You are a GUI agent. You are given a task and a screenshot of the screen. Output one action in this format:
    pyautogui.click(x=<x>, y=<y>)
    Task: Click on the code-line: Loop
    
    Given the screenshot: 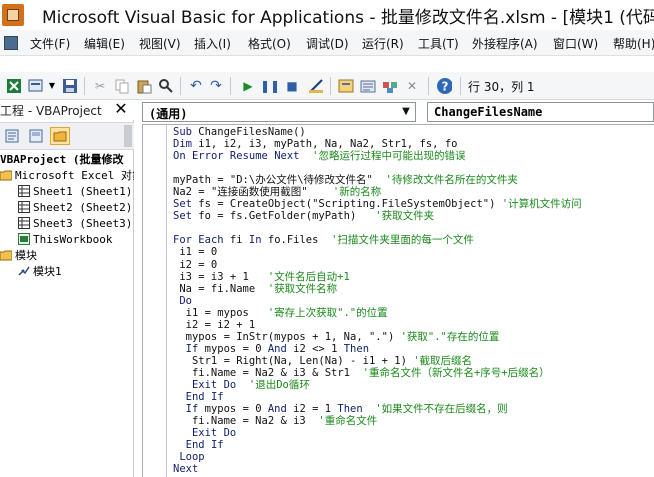 What is the action you would take?
    pyautogui.click(x=412, y=457)
    